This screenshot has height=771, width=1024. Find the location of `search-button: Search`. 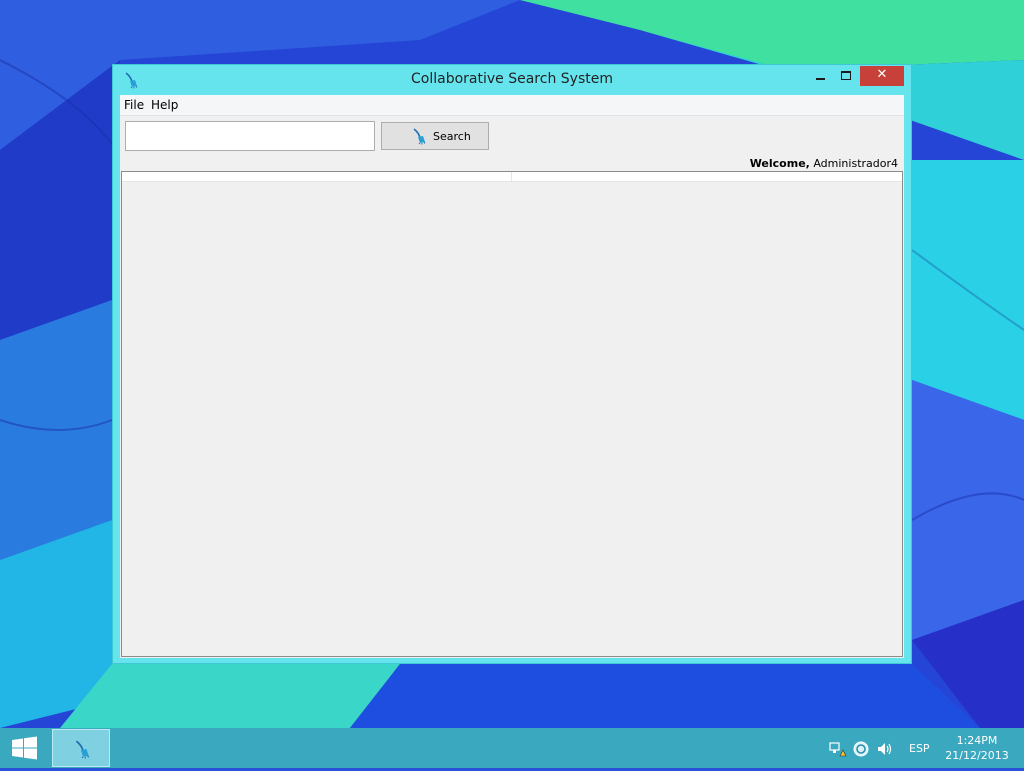

search-button: Search is located at coordinates (435, 136).